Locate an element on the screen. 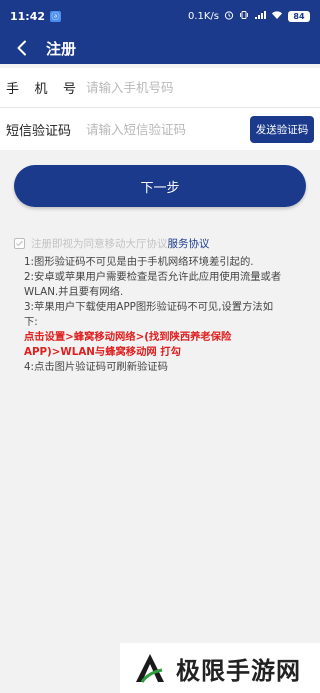 This screenshot has height=693, width=320. phone-row: 手 机 号 is located at coordinates (160, 88).